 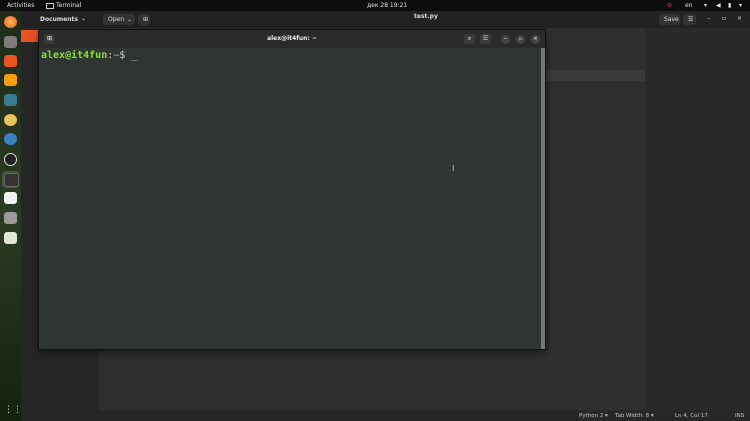 What do you see at coordinates (83, 18) in the screenshot?
I see `sidebar-dropdown-icon: ⌄` at bounding box center [83, 18].